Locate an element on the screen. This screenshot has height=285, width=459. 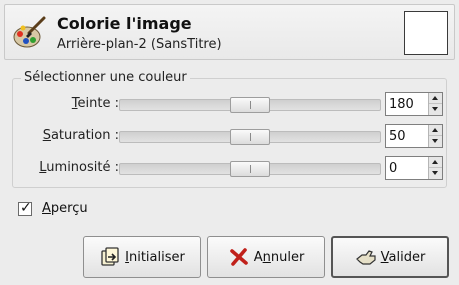
hue-slider-handle is located at coordinates (250, 105).